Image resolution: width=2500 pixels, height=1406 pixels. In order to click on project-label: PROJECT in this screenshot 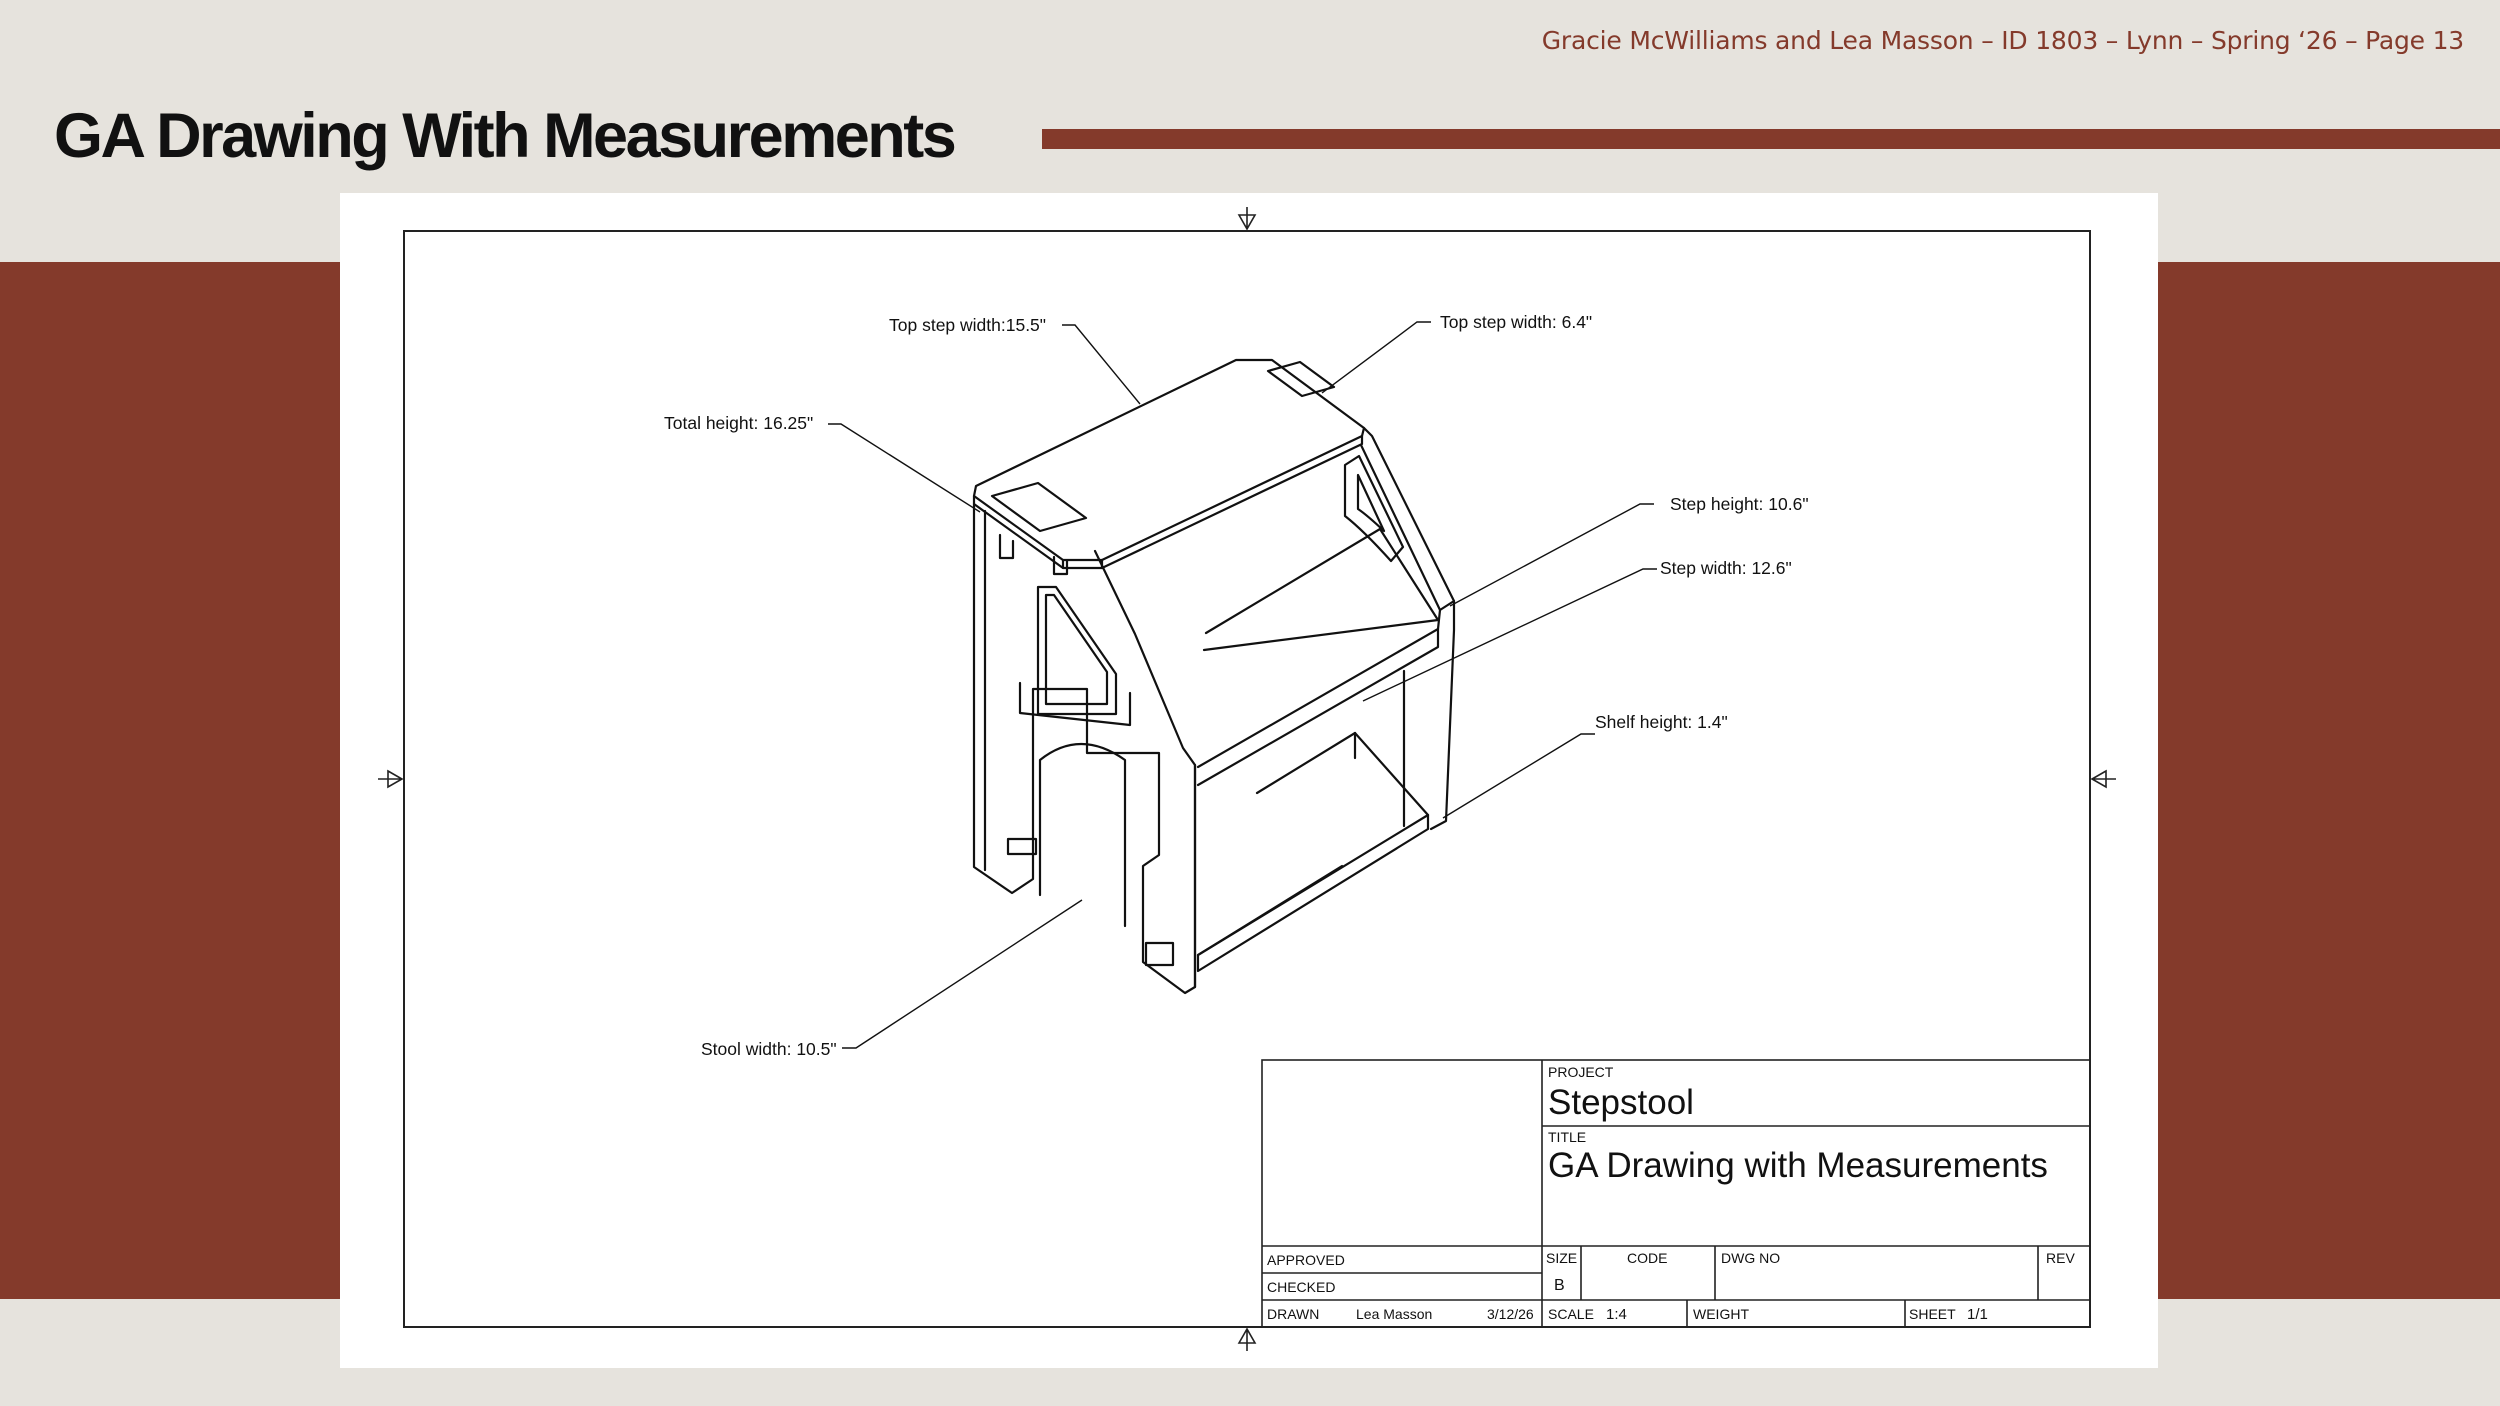, I will do `click(1581, 1072)`.